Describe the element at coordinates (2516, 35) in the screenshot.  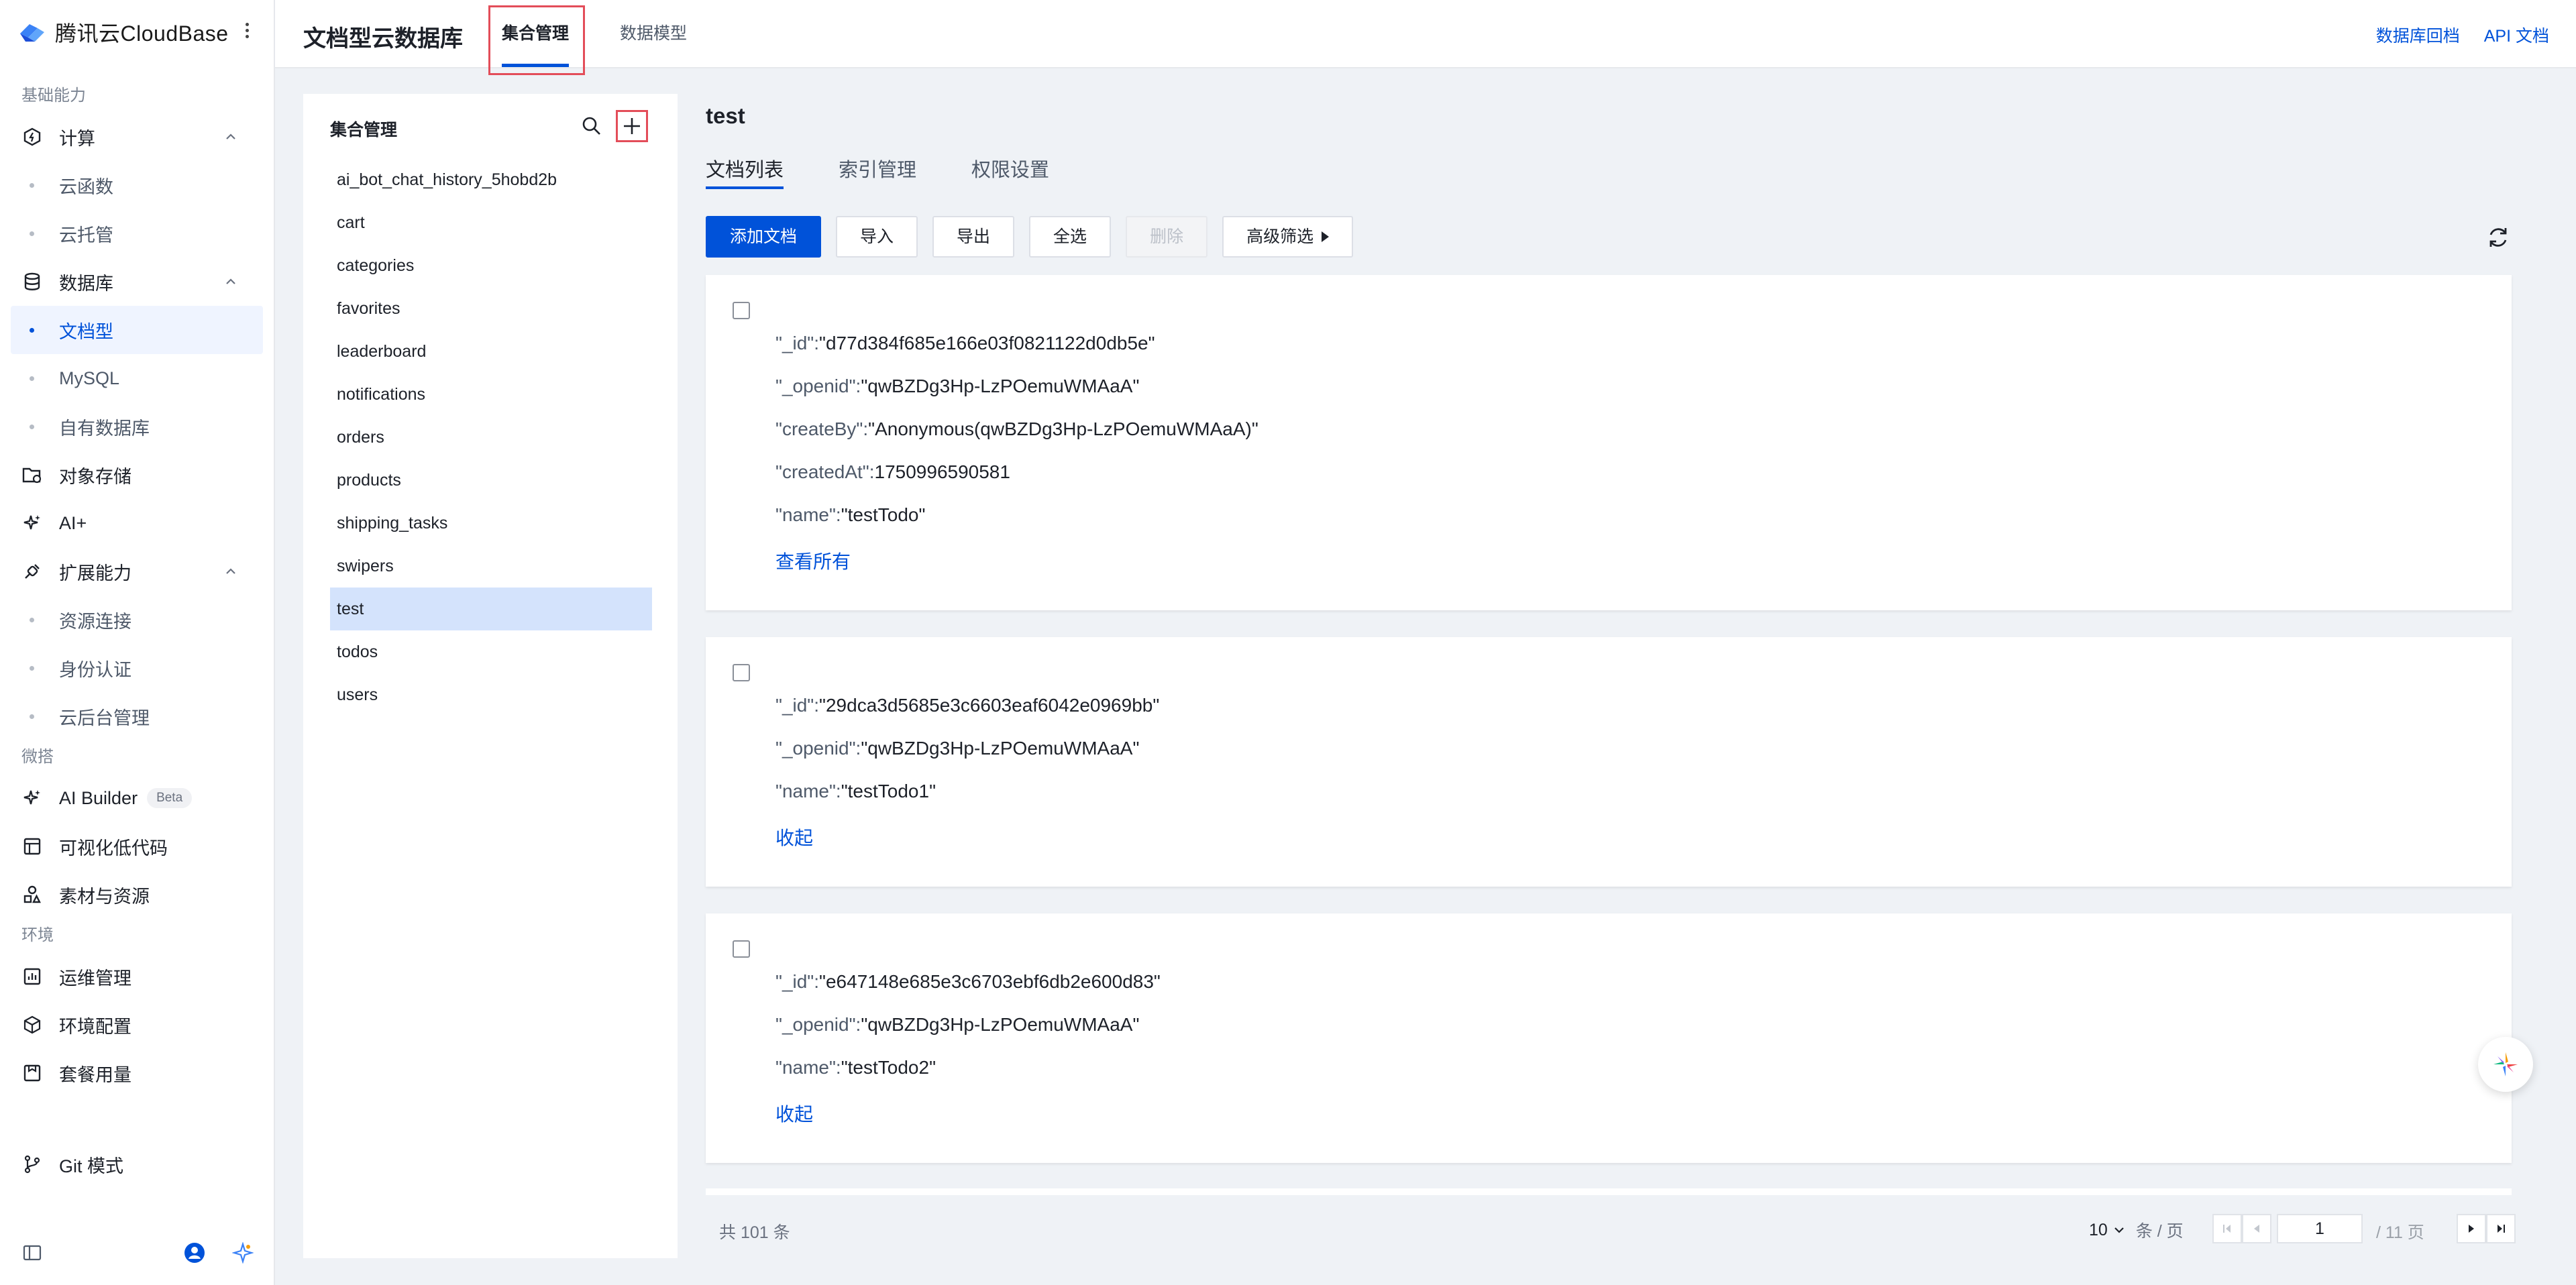
I see `api-docs-link: API 文档` at that location.